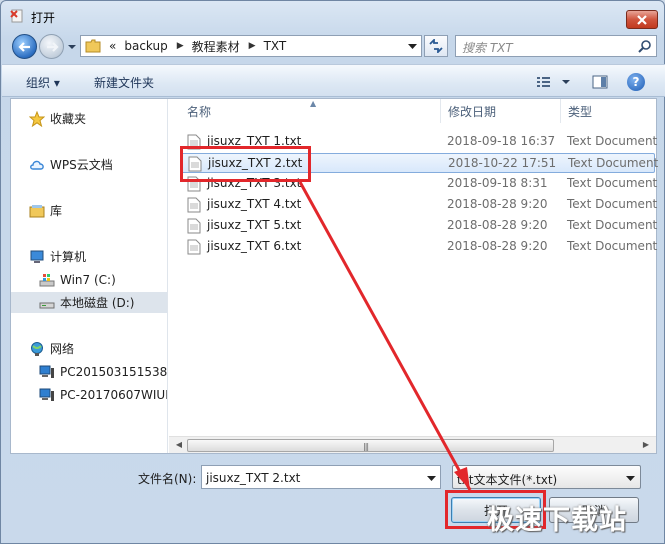 The image size is (665, 544). Describe the element at coordinates (557, 520) in the screenshot. I see `watermark: 极速下载站` at that location.